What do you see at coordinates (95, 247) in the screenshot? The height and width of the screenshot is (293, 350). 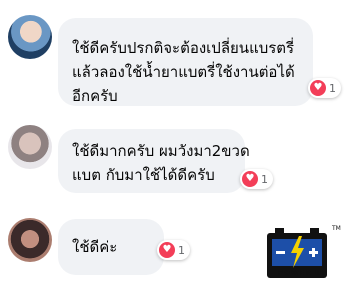 I see `comment-text-line: ใช้ดีค่ะ` at bounding box center [95, 247].